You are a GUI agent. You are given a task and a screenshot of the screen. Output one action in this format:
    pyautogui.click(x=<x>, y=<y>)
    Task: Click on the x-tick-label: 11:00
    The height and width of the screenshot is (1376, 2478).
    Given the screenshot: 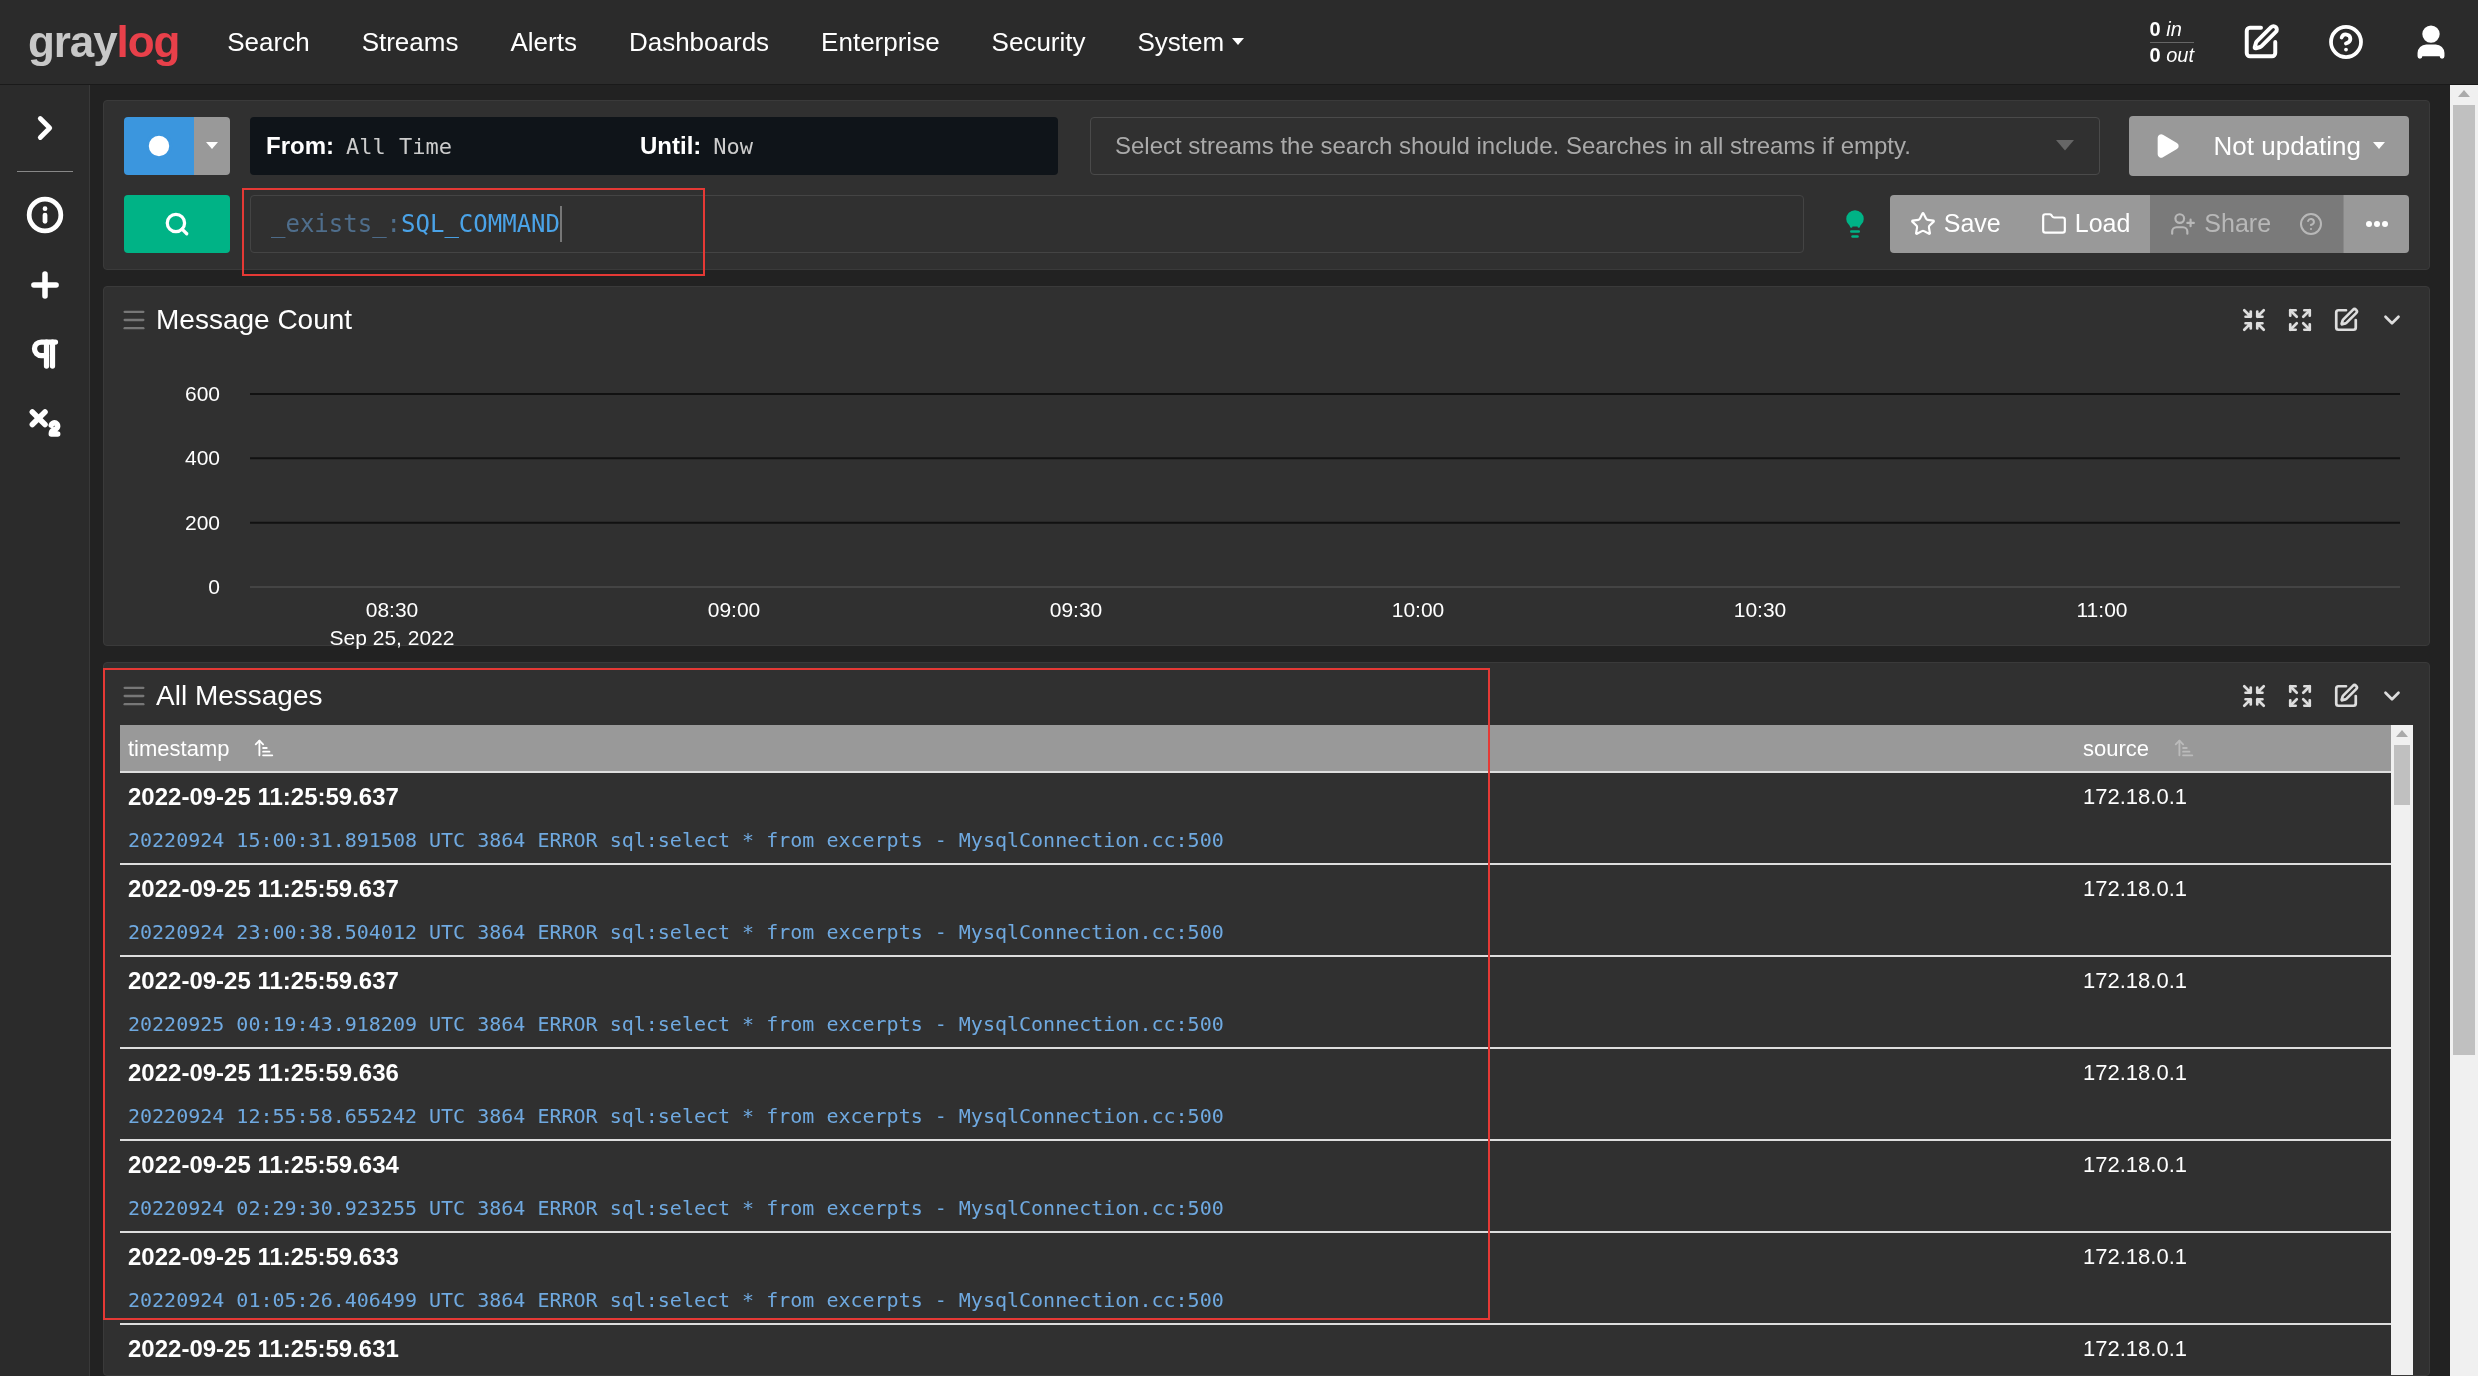 What is the action you would take?
    pyautogui.click(x=2102, y=609)
    